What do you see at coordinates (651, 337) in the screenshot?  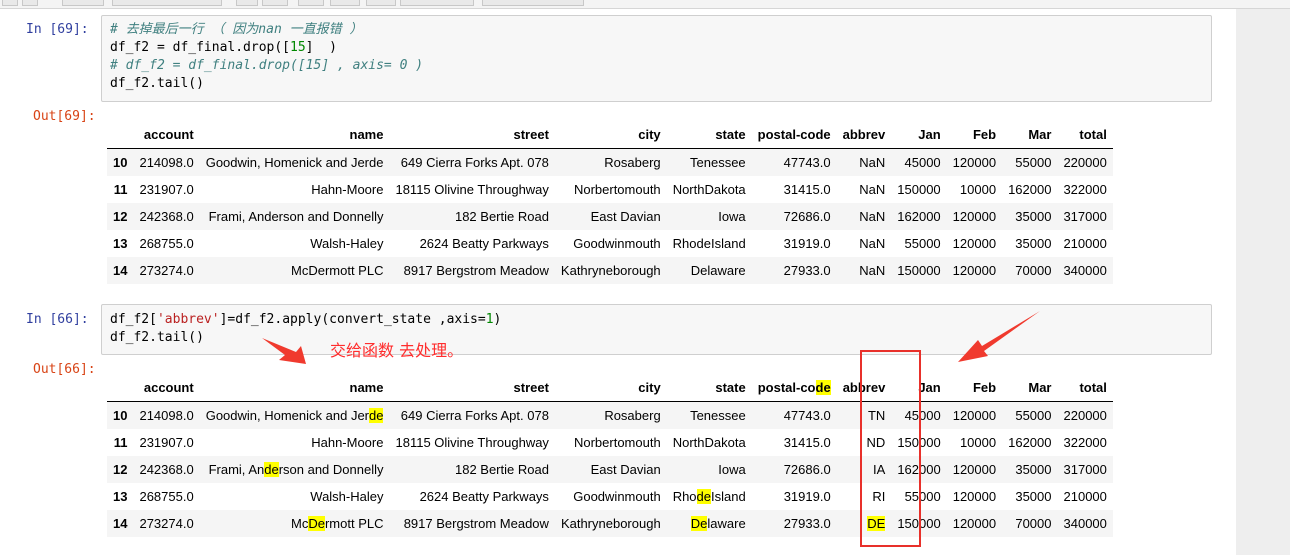 I see `annotation-arrows` at bounding box center [651, 337].